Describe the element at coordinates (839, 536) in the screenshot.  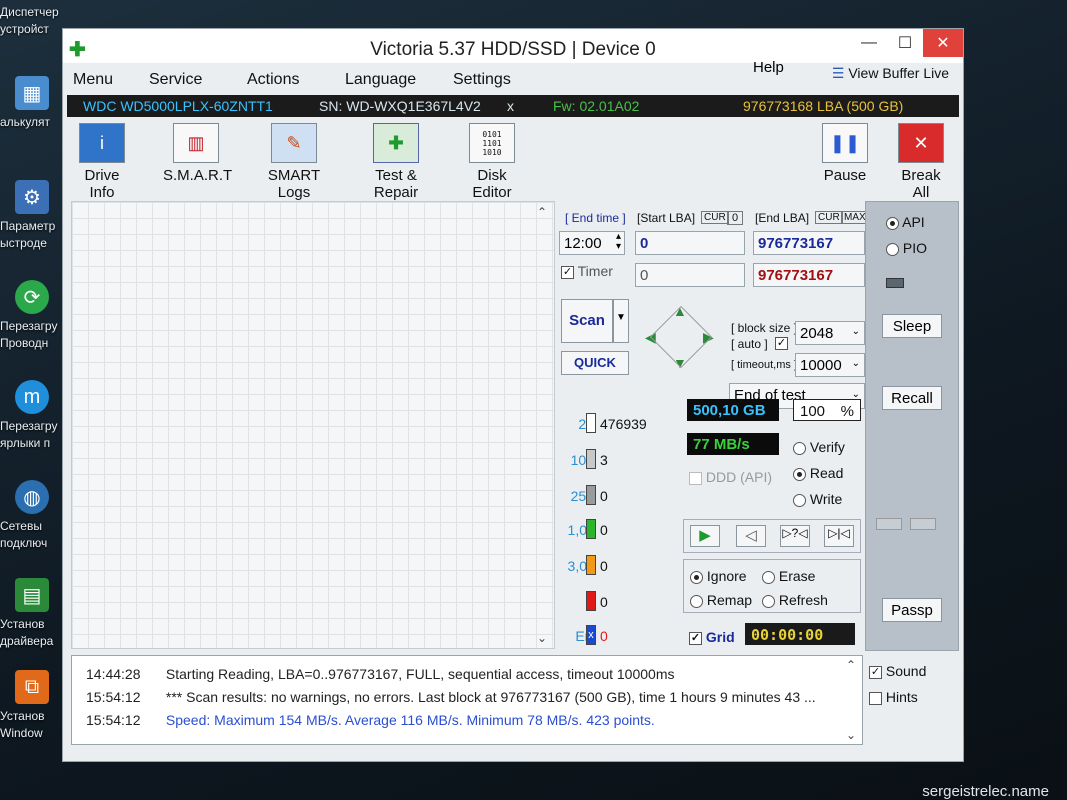
I see `to-end-icon: ▷|◁` at that location.